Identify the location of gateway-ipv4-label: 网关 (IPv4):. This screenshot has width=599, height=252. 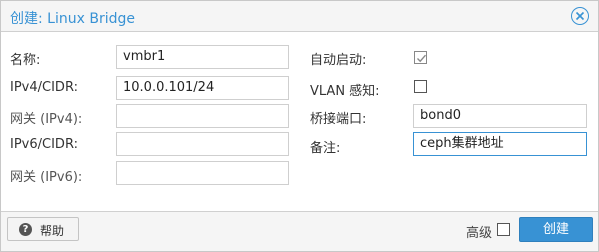
(46, 119).